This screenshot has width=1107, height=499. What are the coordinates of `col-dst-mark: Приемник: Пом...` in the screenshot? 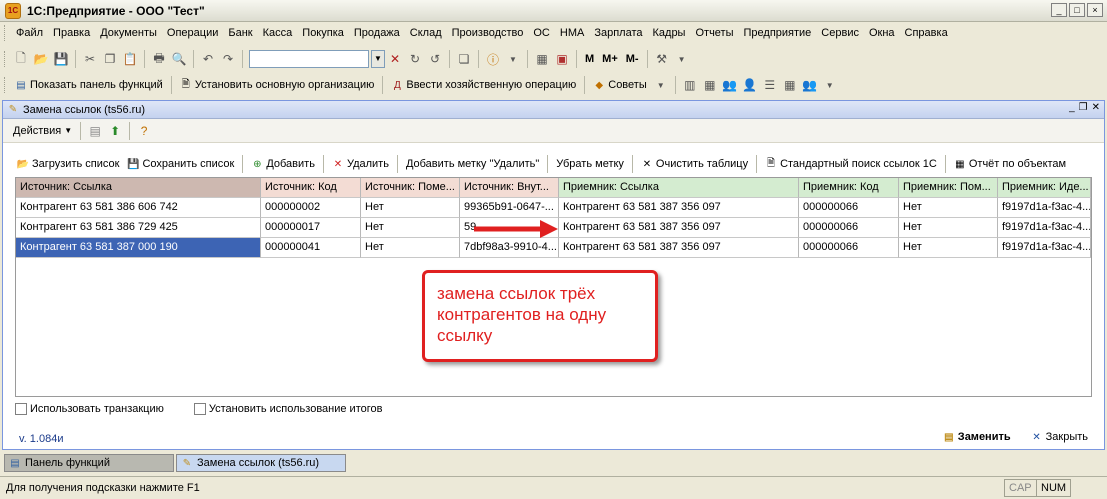 It's located at (948, 188).